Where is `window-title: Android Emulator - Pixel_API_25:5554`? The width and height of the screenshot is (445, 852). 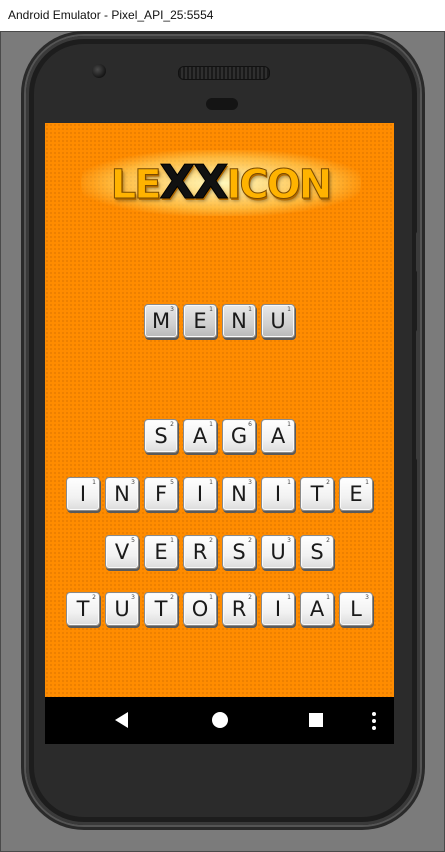
window-title: Android Emulator - Pixel_API_25:5554 is located at coordinates (111, 15).